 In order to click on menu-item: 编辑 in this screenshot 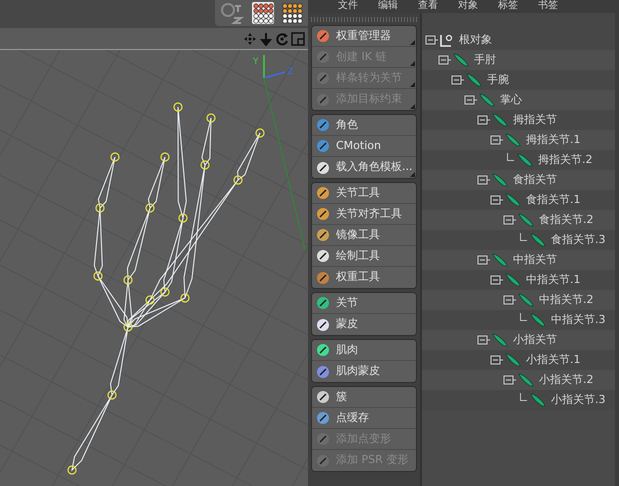, I will do `click(388, 5)`.